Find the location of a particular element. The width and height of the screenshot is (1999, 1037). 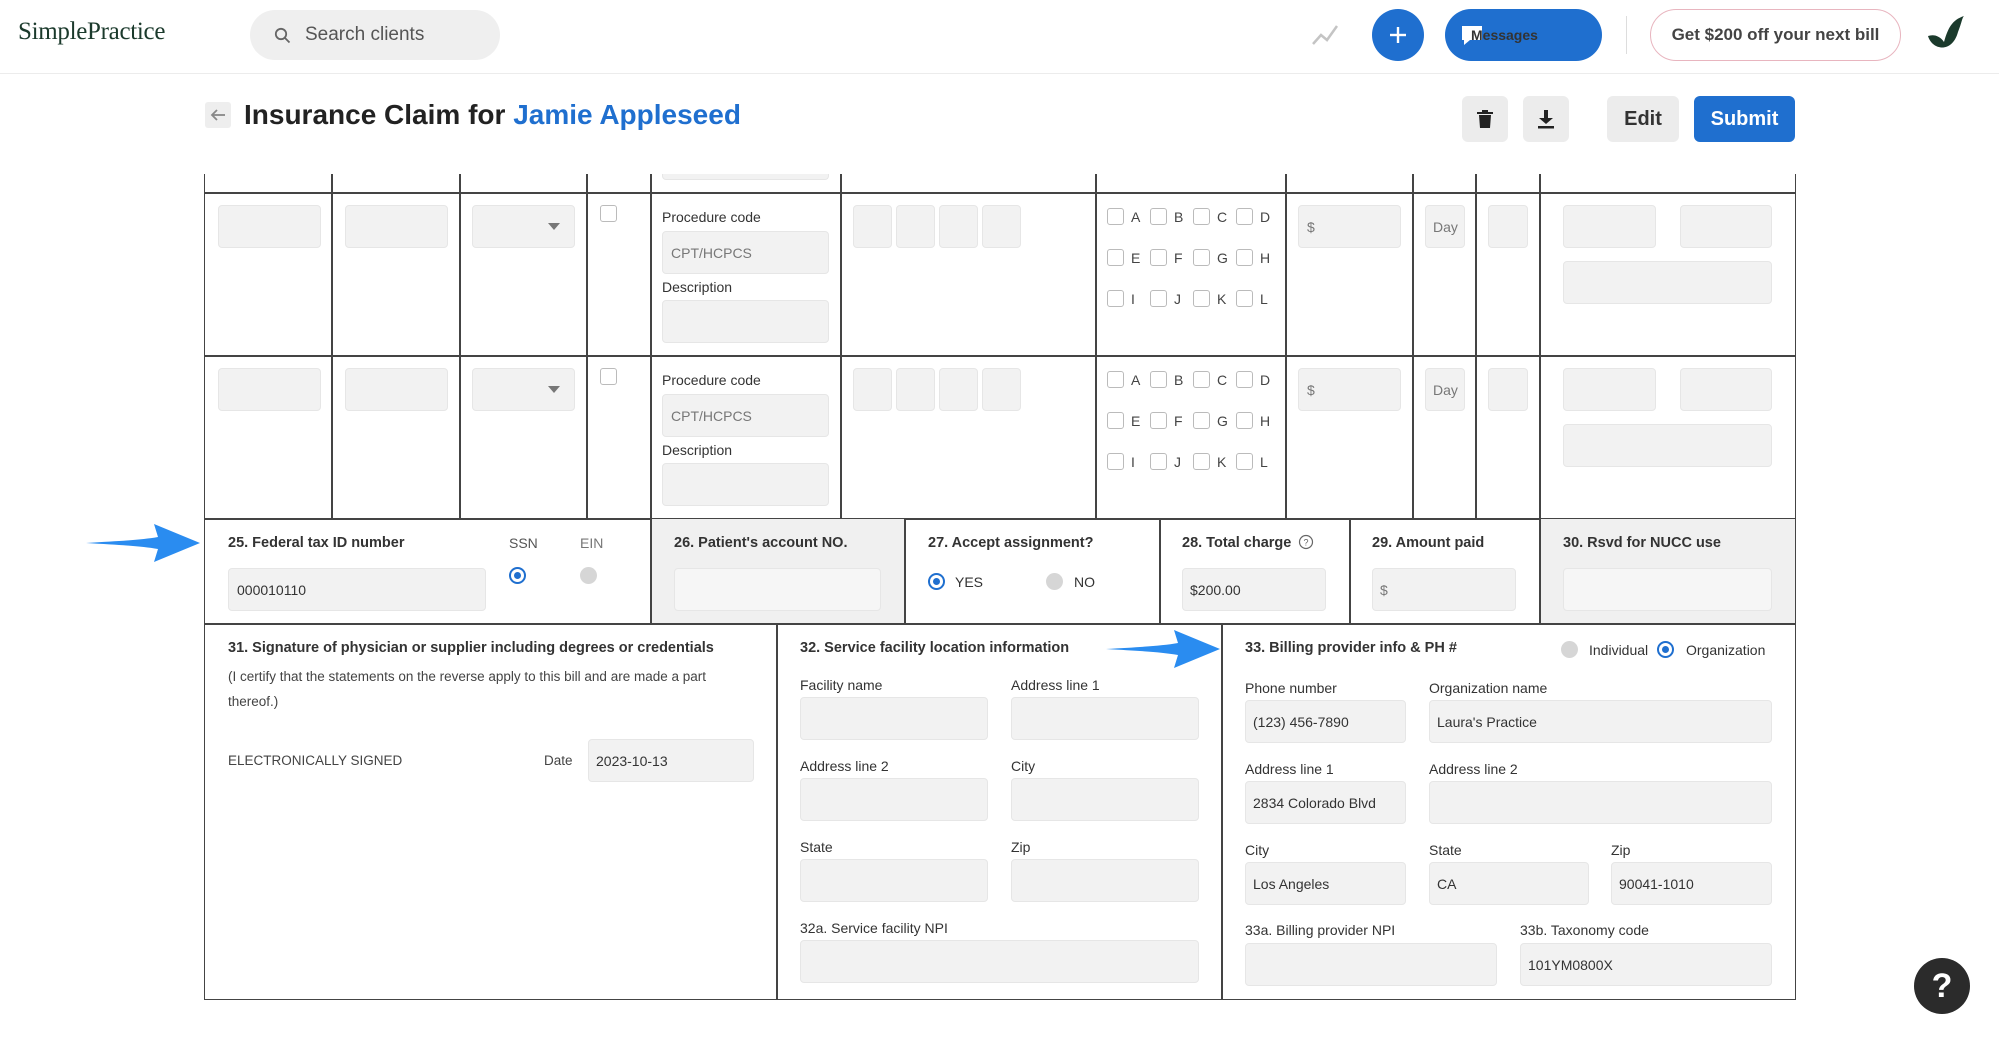

accept-yes-radio is located at coordinates (936, 581).